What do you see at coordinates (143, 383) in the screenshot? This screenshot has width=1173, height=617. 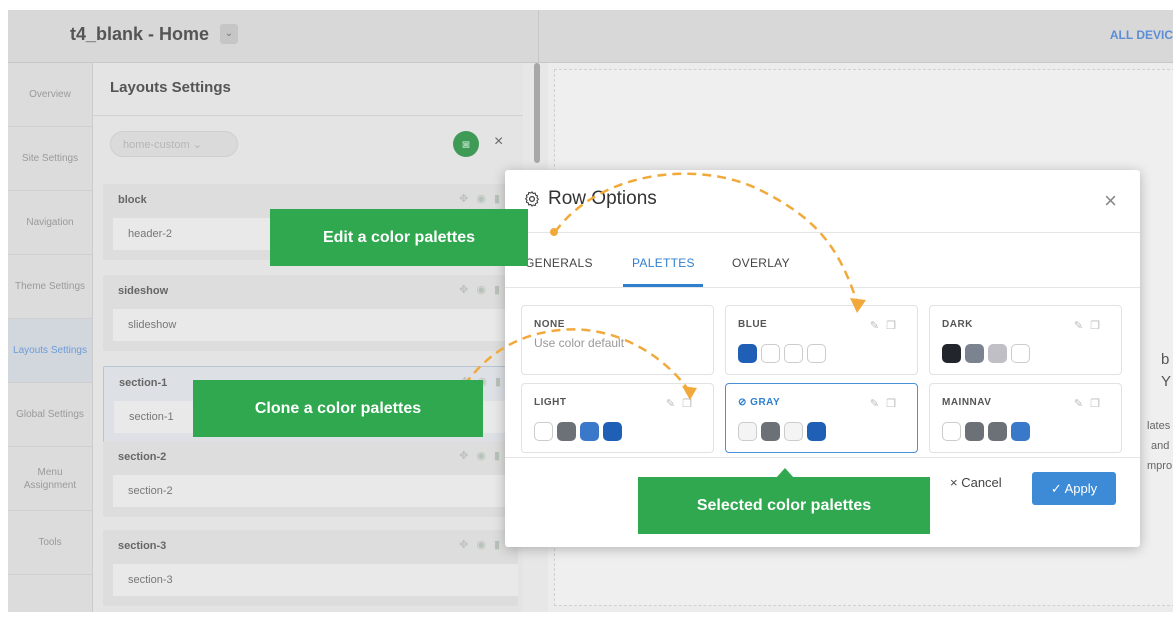 I see `section-name: section-1` at bounding box center [143, 383].